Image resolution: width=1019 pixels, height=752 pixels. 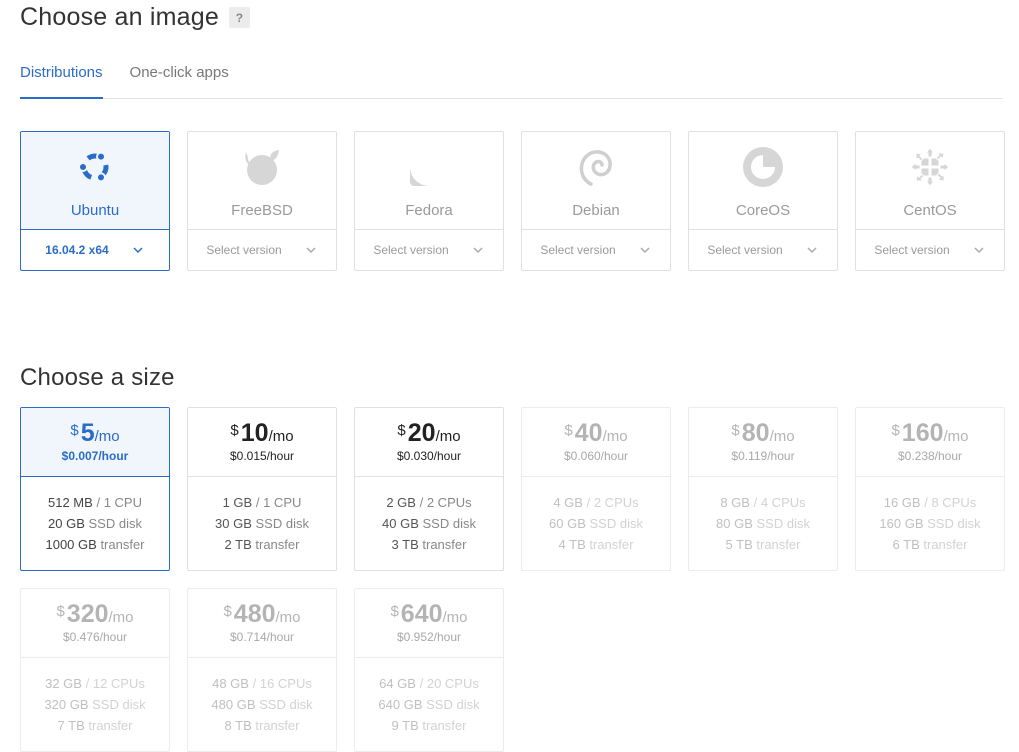 I want to click on size-price-area: $ 640 /mo $0.952/hour, so click(x=429, y=623).